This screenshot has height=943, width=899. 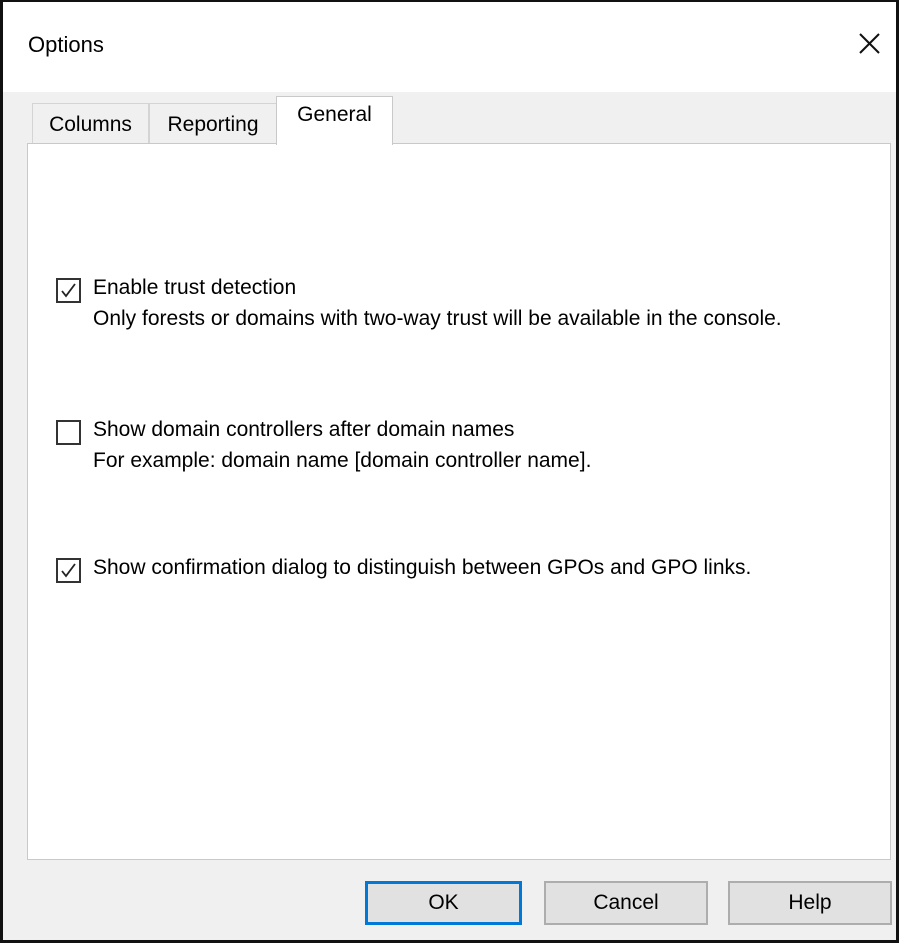 I want to click on tab-columns-label: Columns, so click(x=90, y=124).